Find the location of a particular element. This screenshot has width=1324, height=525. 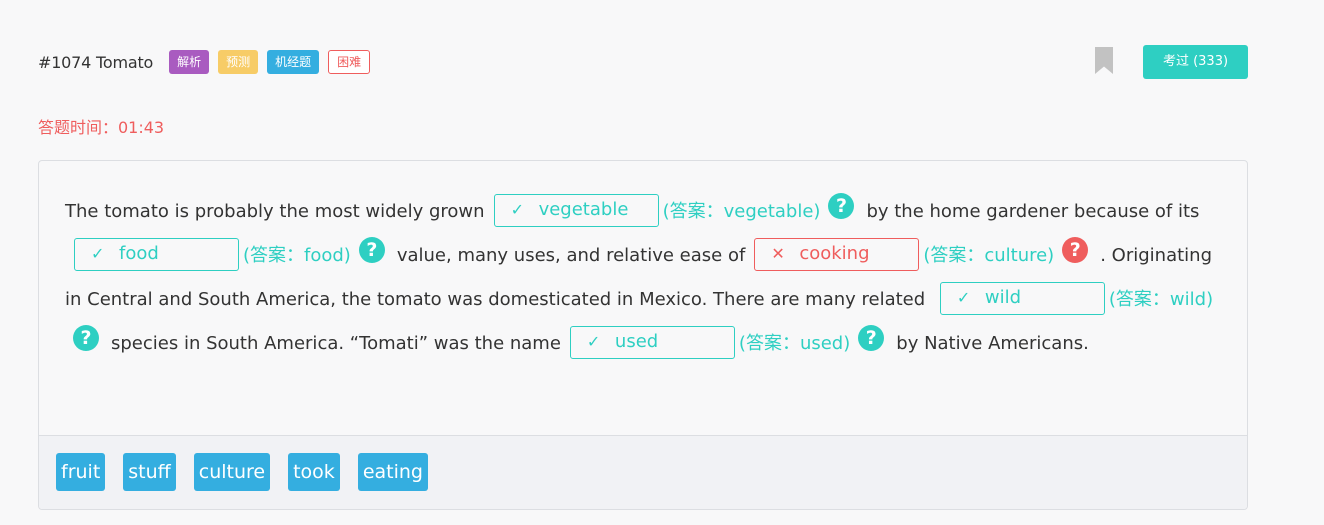

blank-value: wild is located at coordinates (1003, 297).